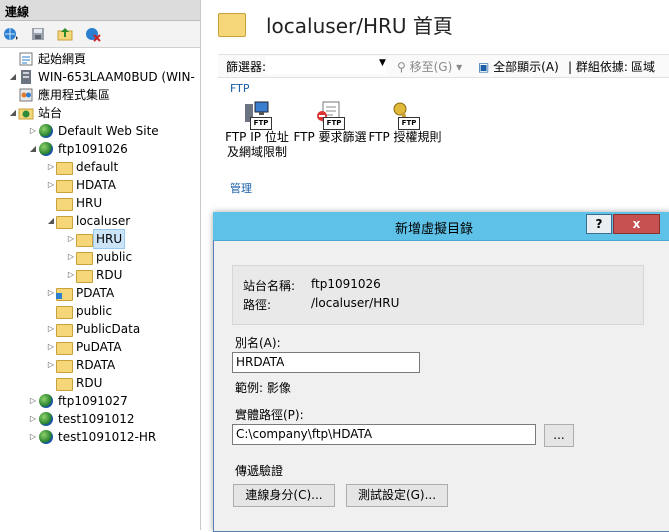  Describe the element at coordinates (96, 185) in the screenshot. I see `tree-item-label: HDATA` at that location.